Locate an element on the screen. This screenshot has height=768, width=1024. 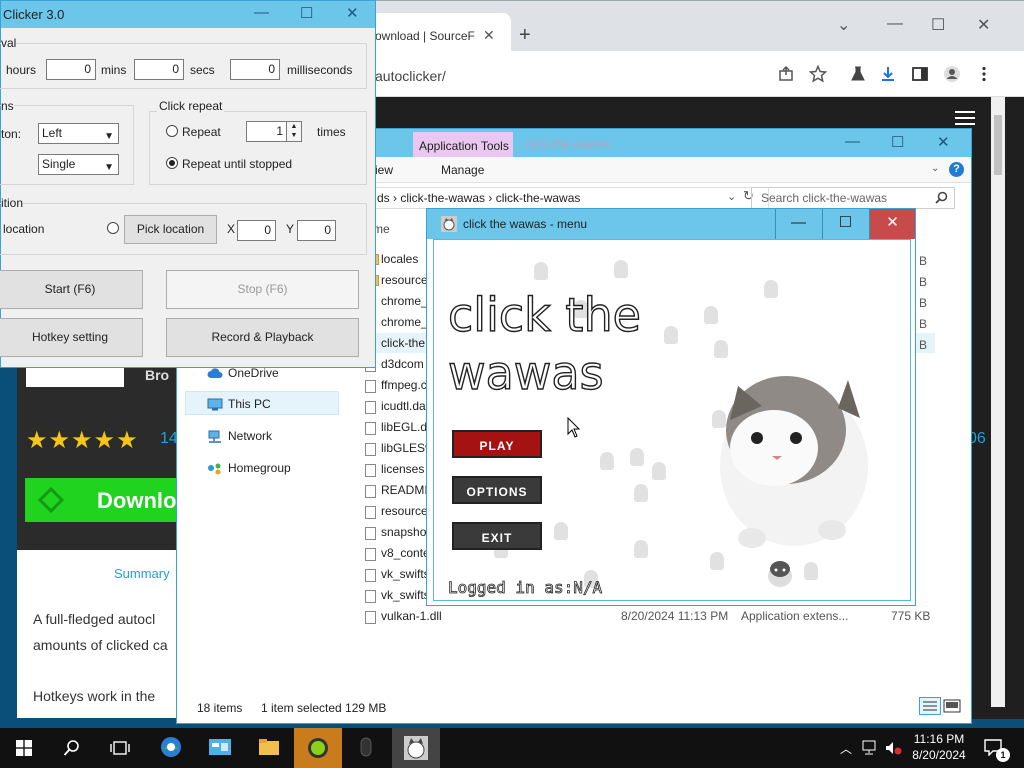
file-list-item: snapsho is located at coordinates (403, 532).